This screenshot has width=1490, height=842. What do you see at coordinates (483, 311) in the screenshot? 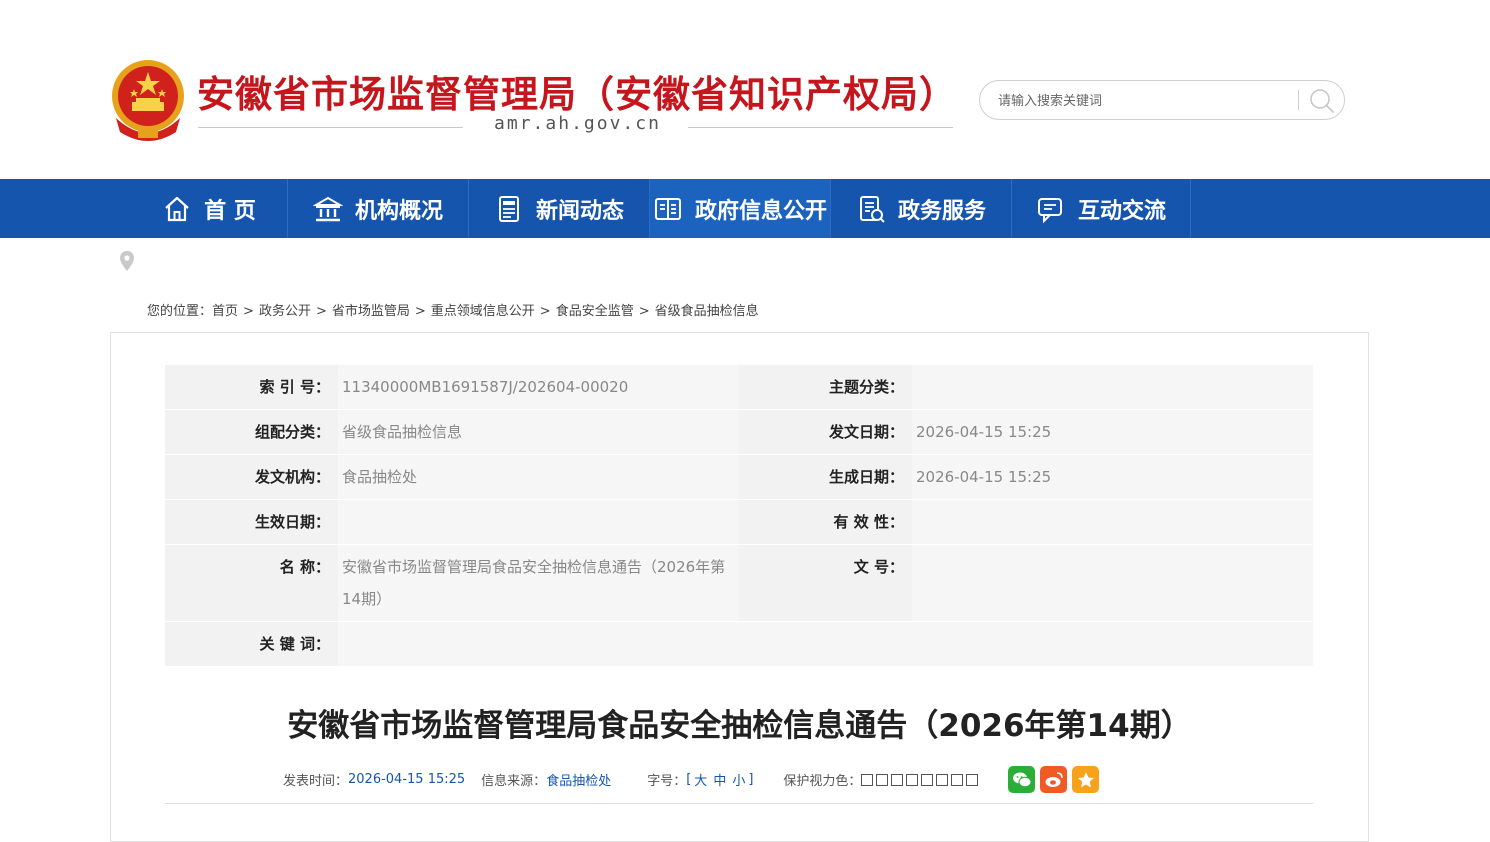
I see `breadcrumb-item-key-areas: 重点领域信息公开` at bounding box center [483, 311].